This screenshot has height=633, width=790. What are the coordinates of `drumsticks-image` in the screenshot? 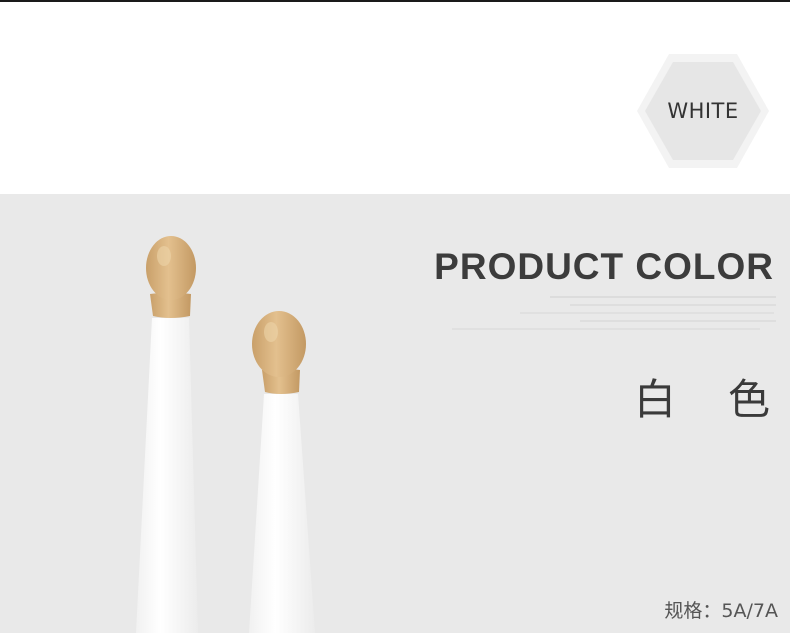 It's located at (225, 434).